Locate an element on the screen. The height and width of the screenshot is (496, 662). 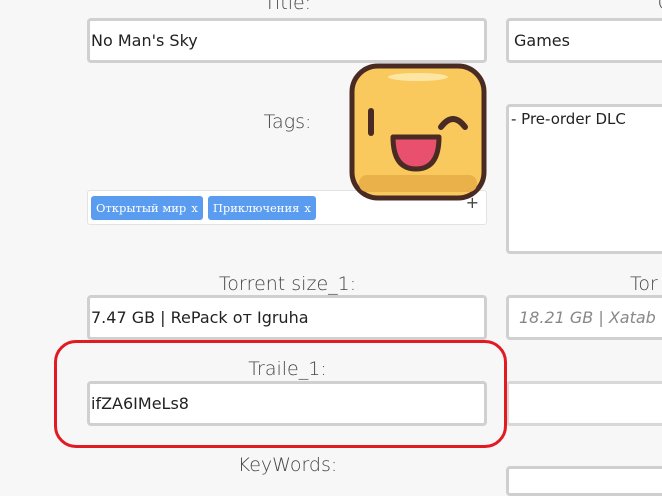
category-label-fragment: G is located at coordinates (658, 7).